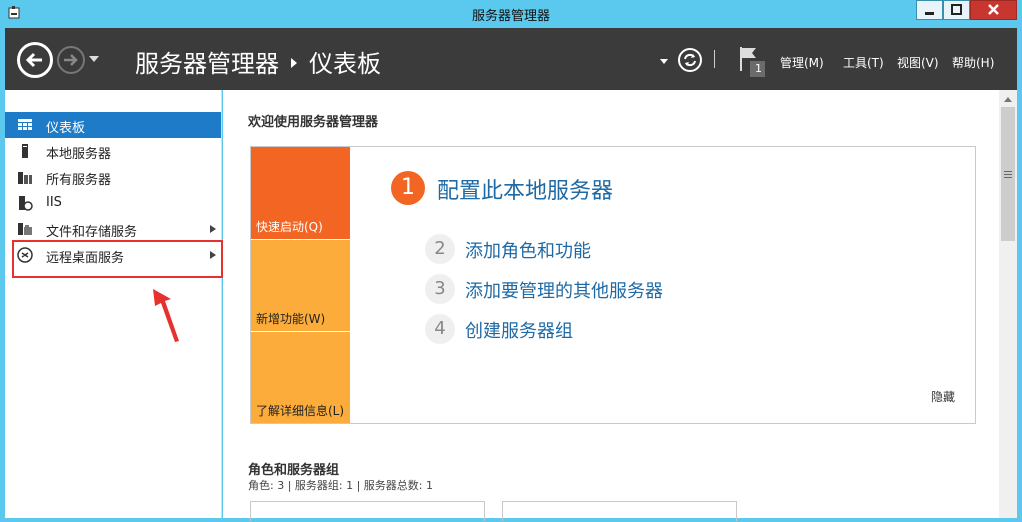  Describe the element at coordinates (300, 377) in the screenshot. I see `tile-learn-more: 了解详细信息(L)` at that location.